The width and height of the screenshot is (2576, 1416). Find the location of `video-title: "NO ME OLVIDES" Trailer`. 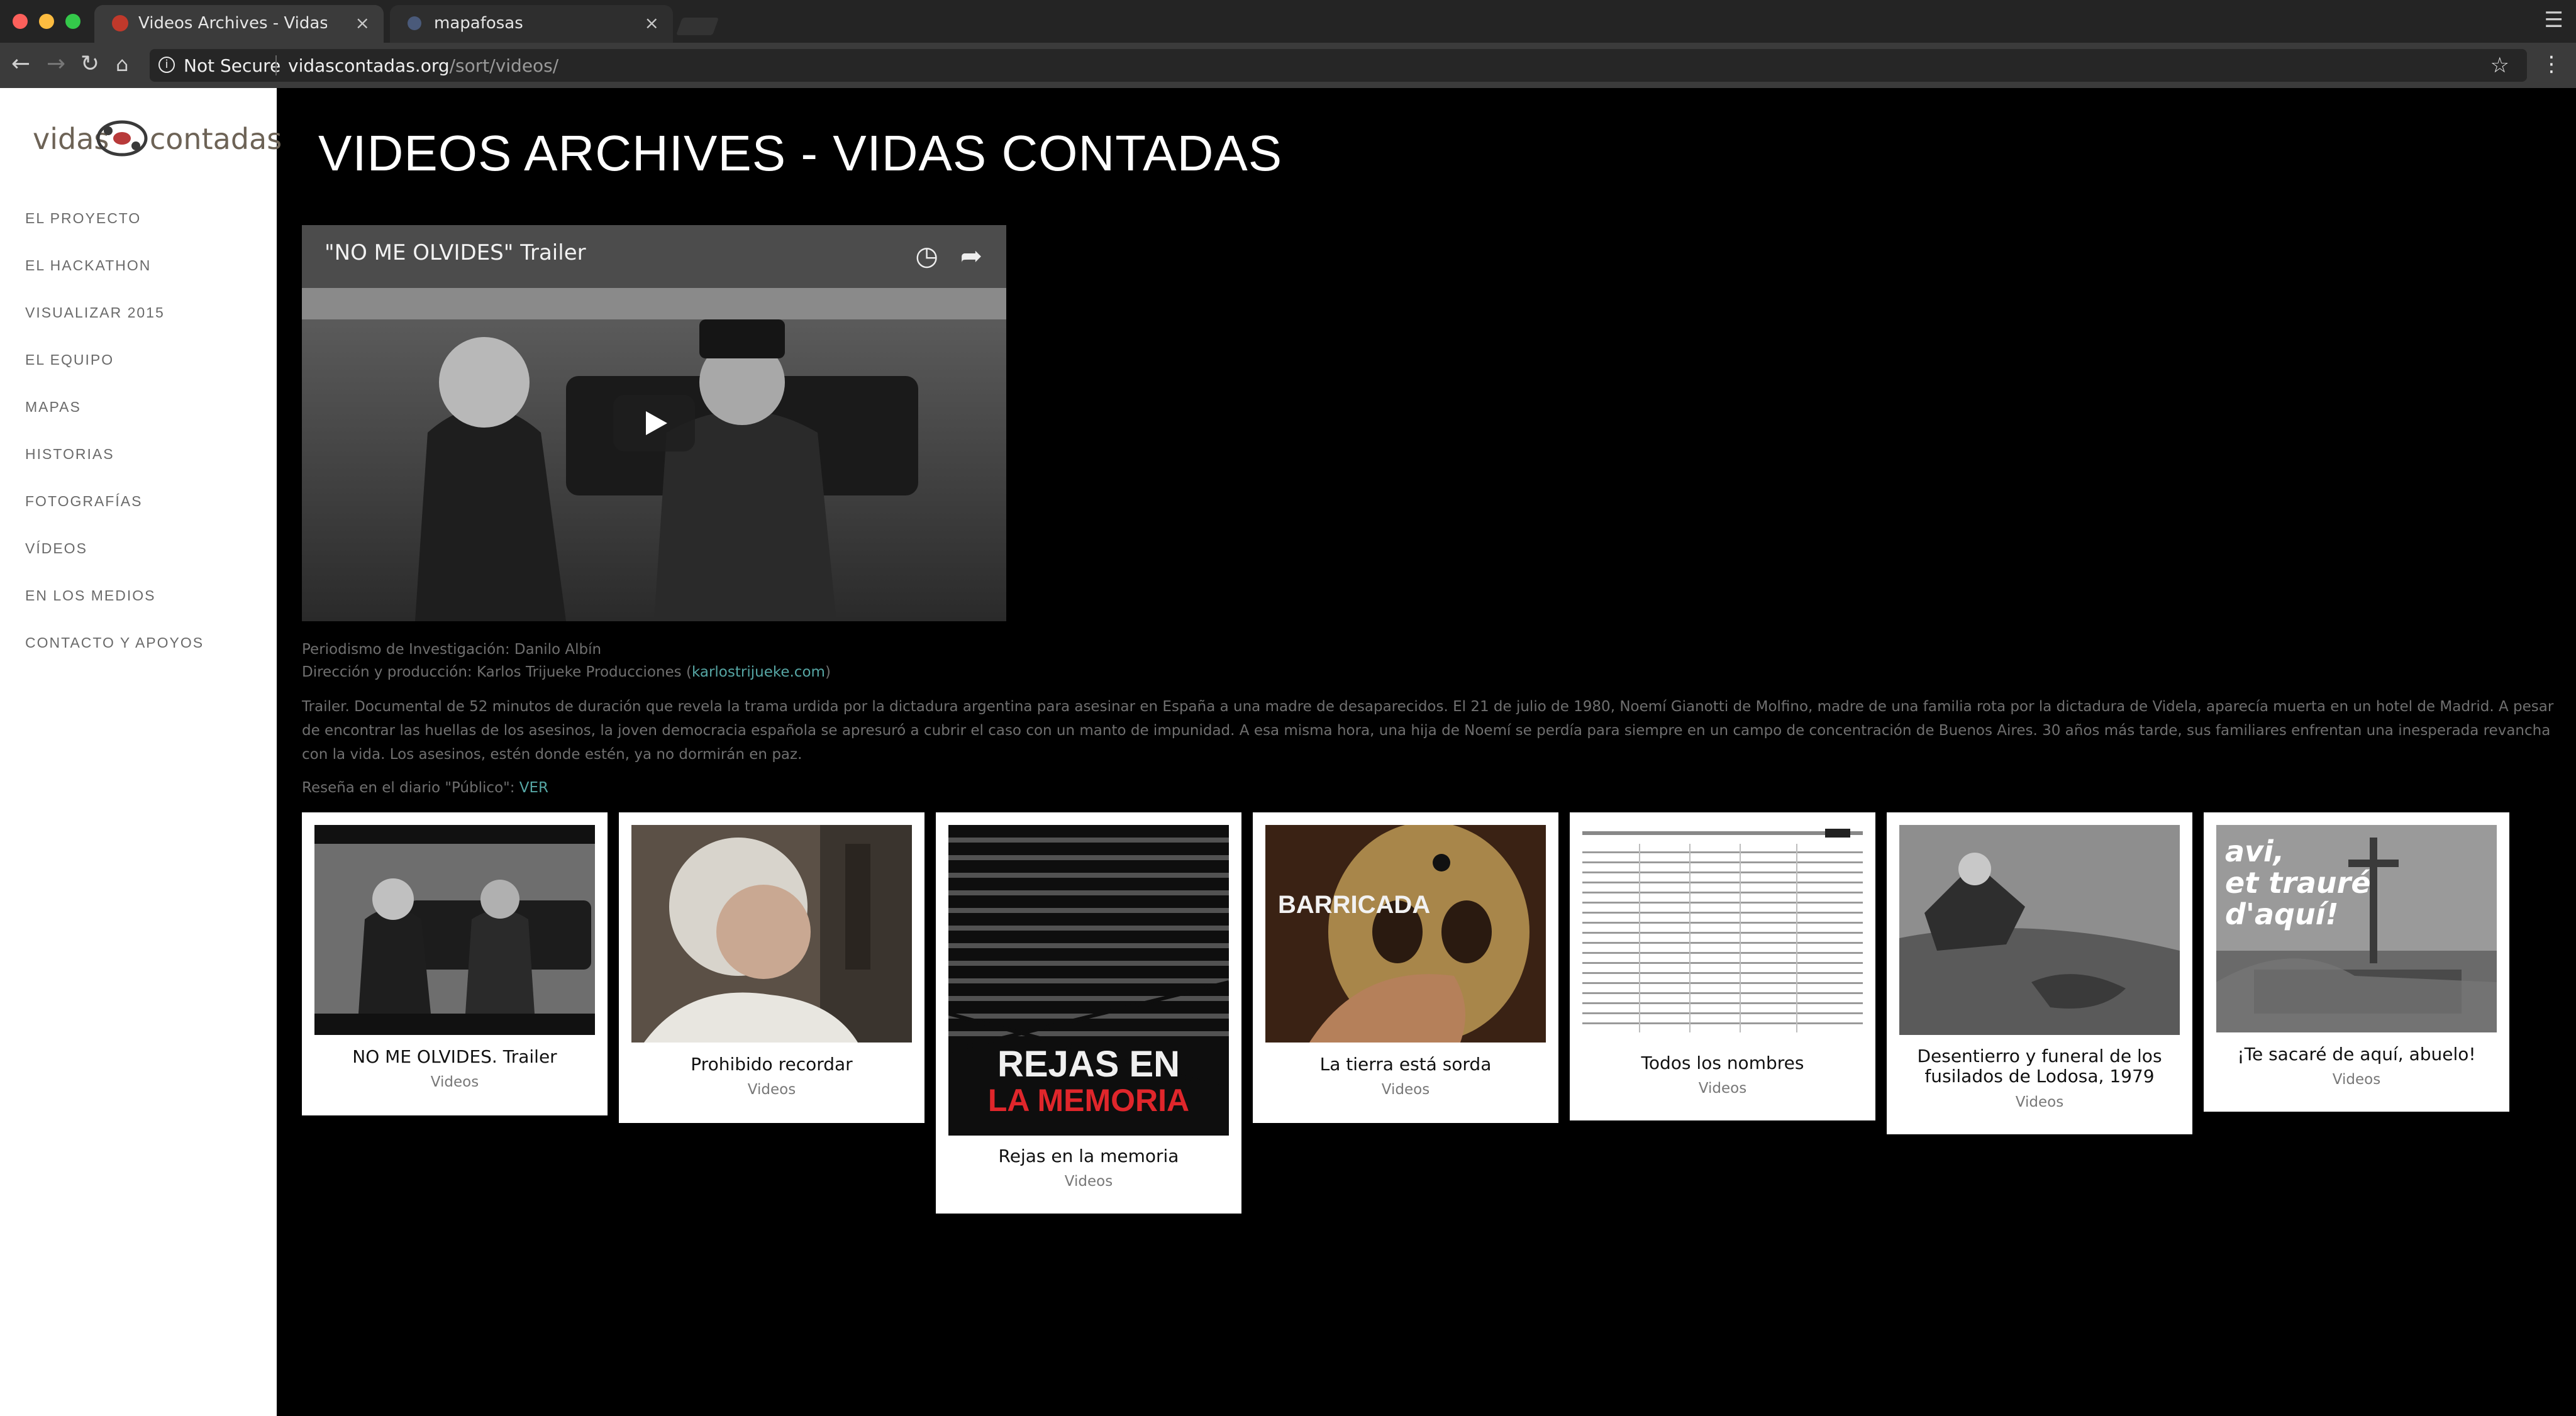

video-title: "NO ME OLVIDES" Trailer is located at coordinates (455, 252).